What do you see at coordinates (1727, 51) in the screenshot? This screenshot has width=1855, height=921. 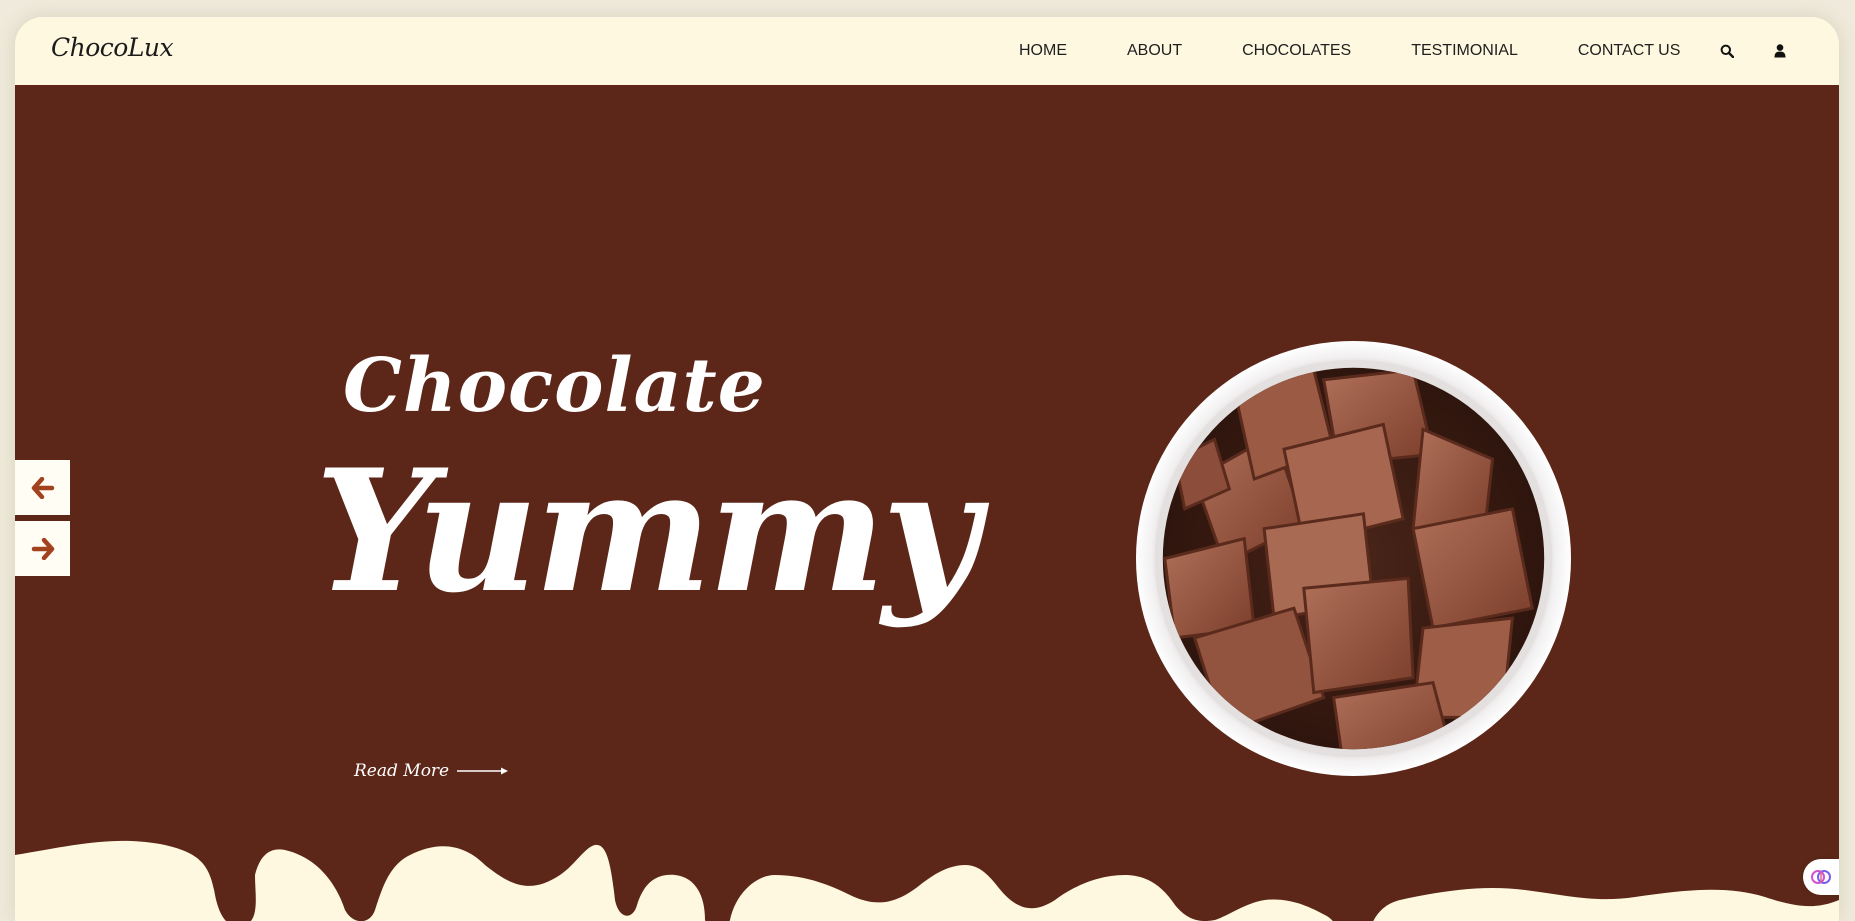 I see `search-icon` at bounding box center [1727, 51].